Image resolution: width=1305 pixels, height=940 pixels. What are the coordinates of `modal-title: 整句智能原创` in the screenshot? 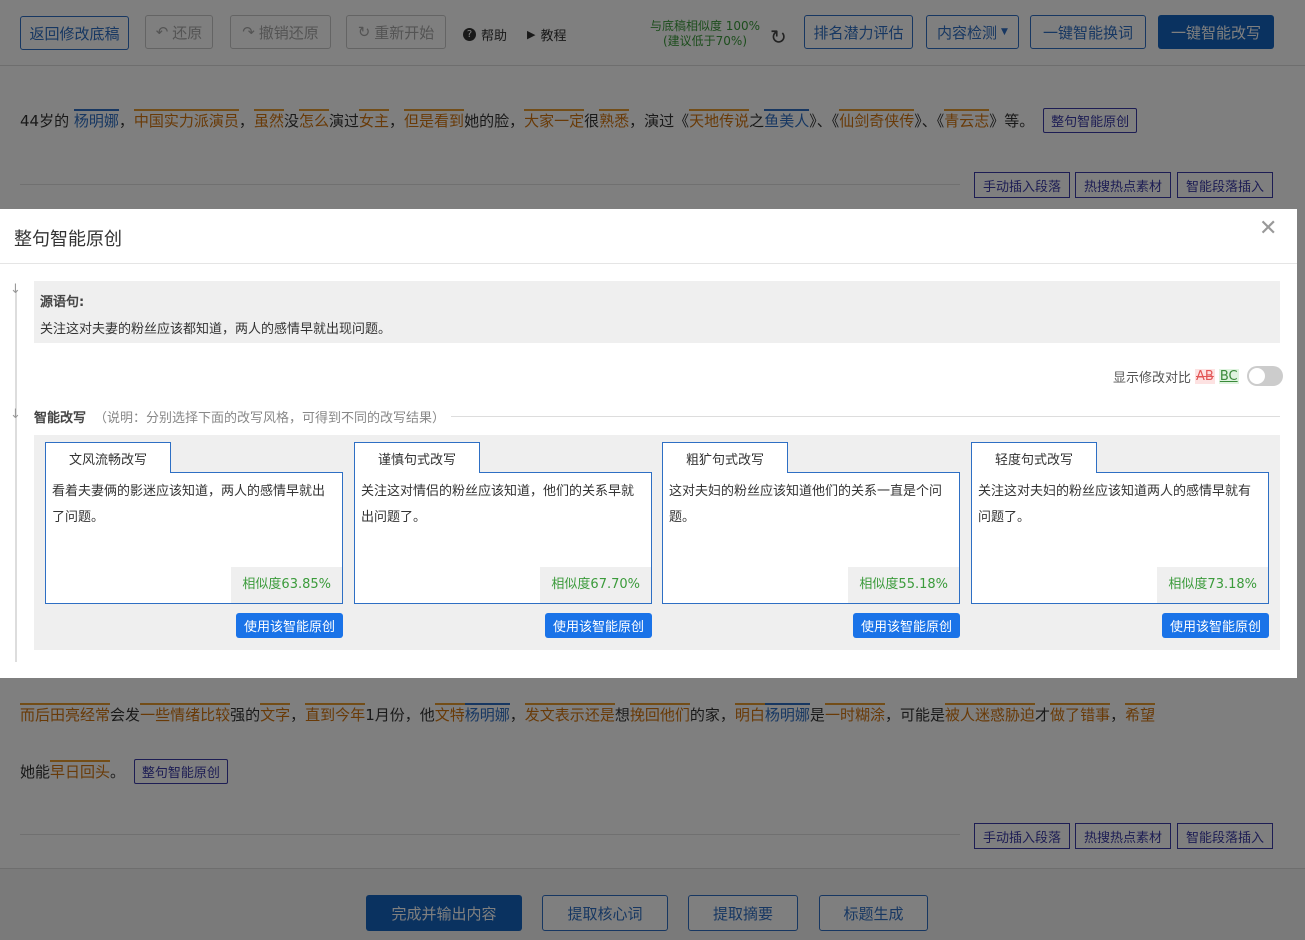 It's located at (68, 239).